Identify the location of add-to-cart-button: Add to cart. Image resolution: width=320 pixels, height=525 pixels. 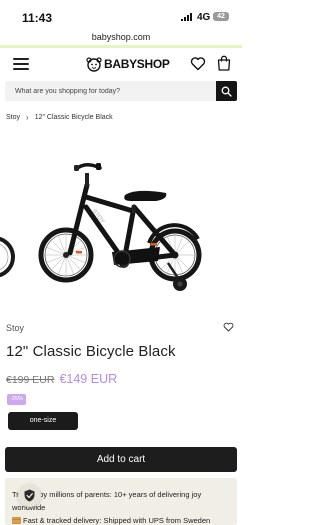
(121, 459).